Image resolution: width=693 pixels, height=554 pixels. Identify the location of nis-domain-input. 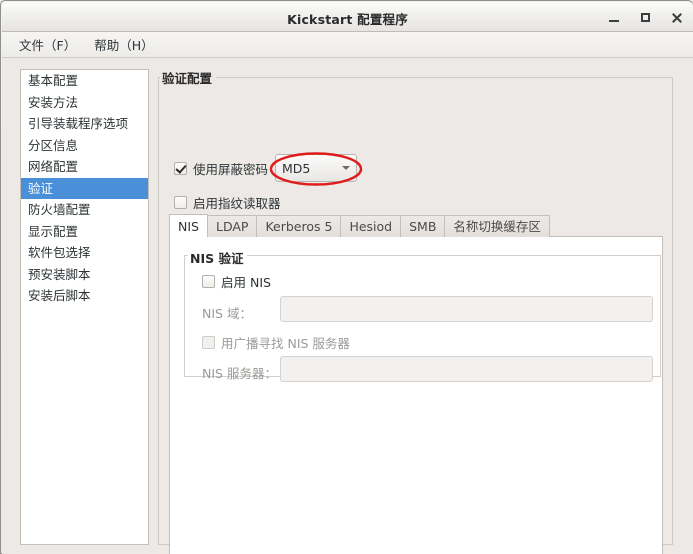
(466, 309).